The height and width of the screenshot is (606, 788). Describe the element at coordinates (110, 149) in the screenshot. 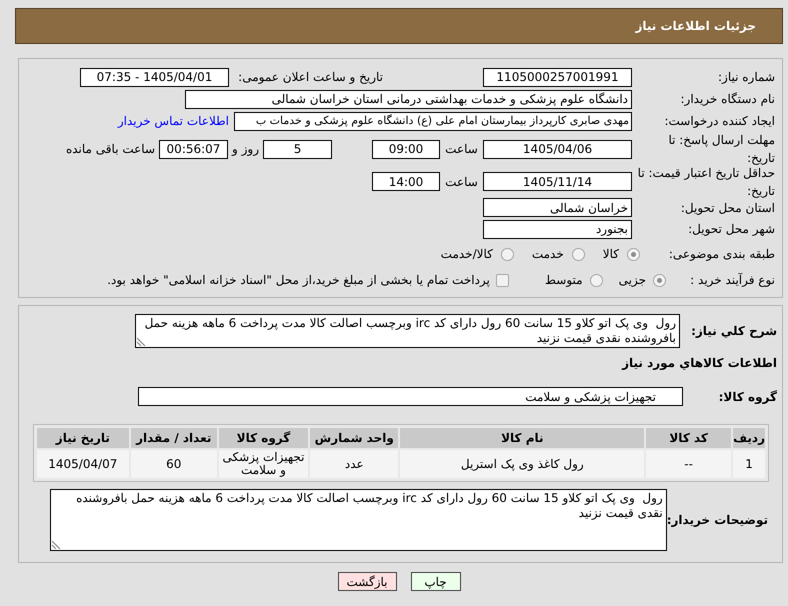

I see `field-label: ساعت باقی مانده` at that location.